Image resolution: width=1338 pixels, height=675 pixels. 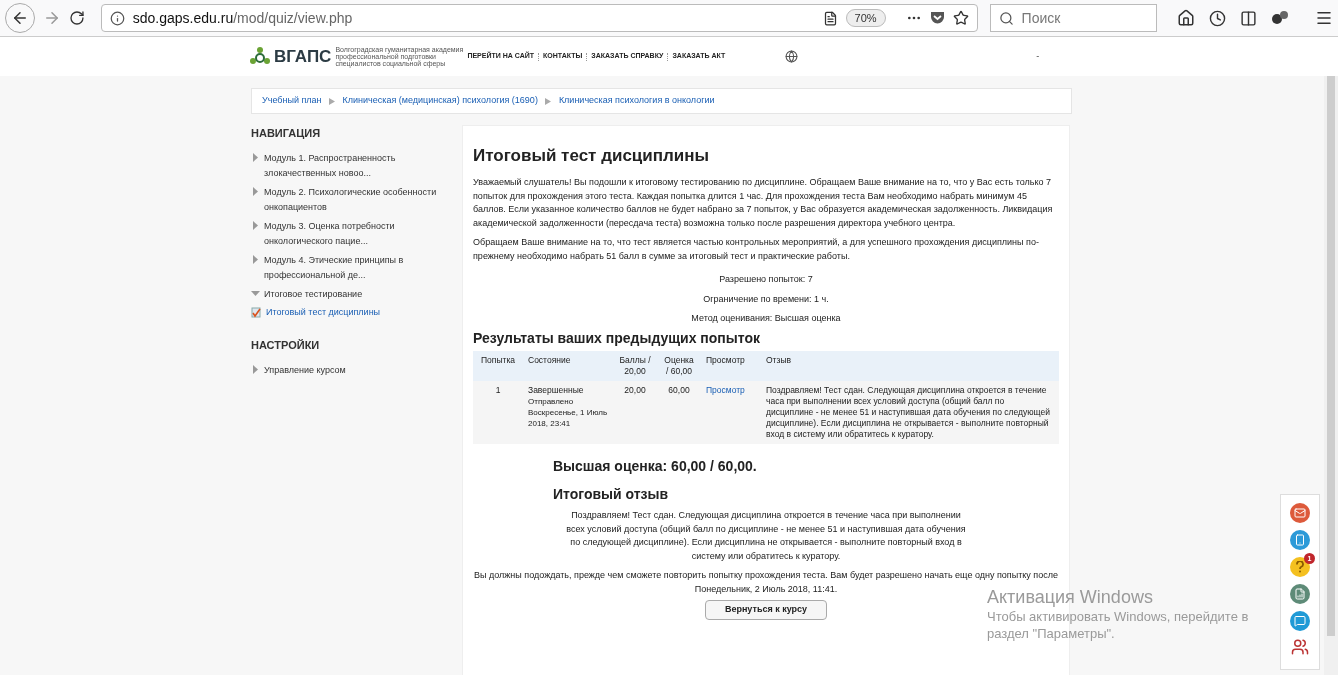 What do you see at coordinates (255, 293) in the screenshot?
I see `expanded-arrow-icon` at bounding box center [255, 293].